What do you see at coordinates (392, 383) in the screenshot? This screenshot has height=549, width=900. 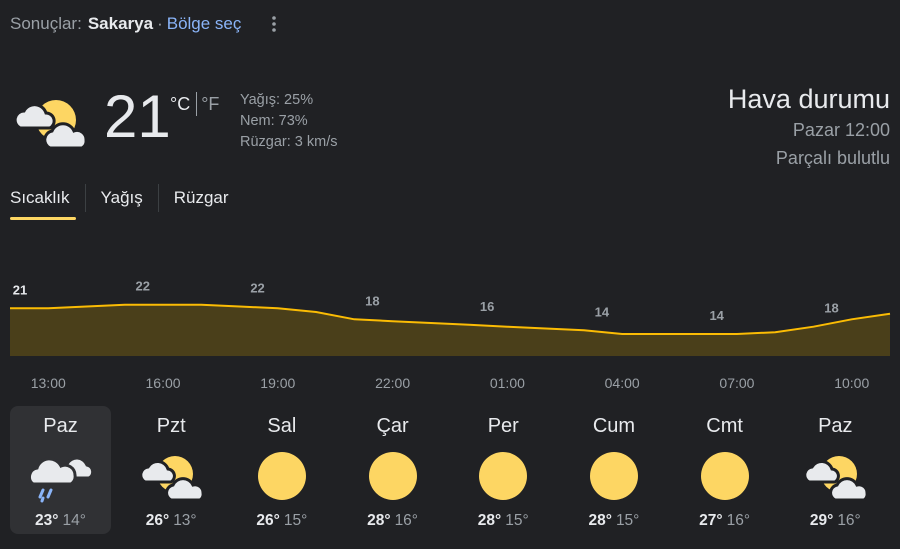 I see `x-tick-label: 22:00` at bounding box center [392, 383].